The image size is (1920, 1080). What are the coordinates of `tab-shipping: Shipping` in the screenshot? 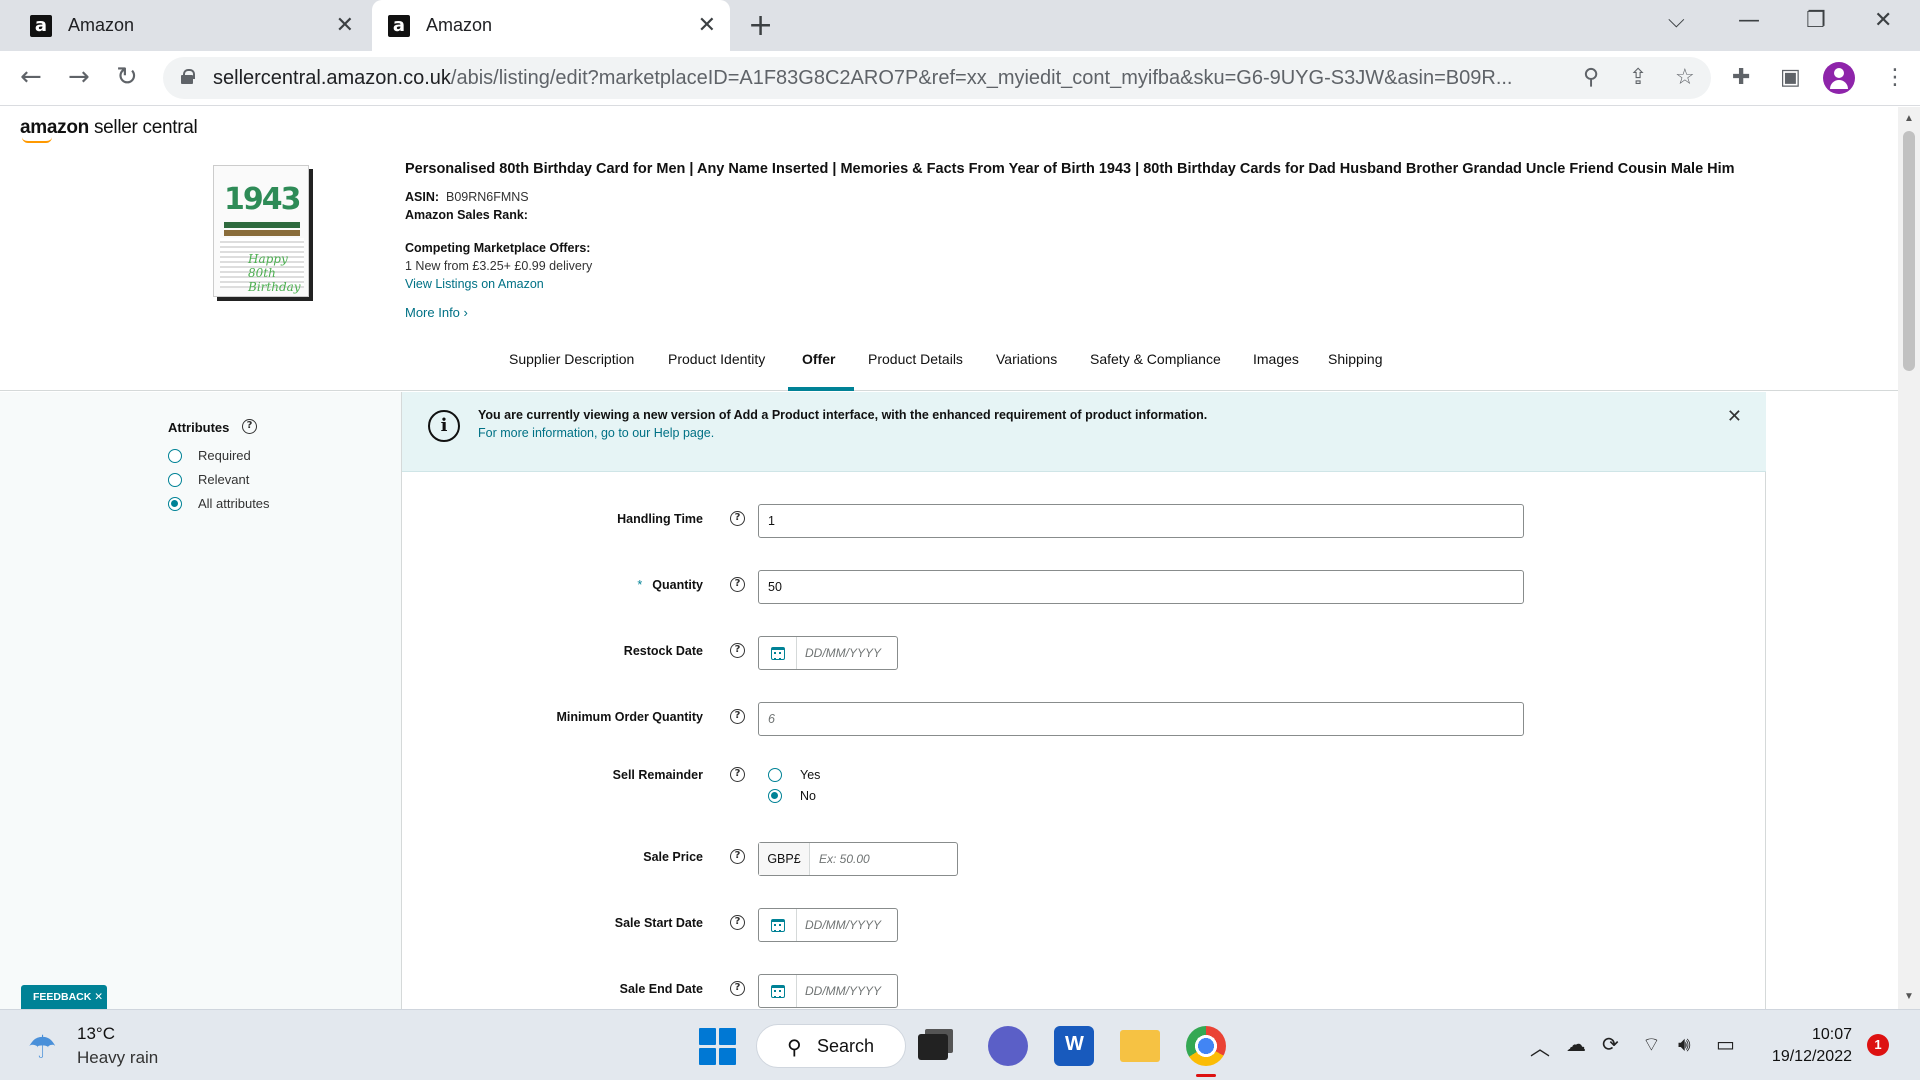 It's located at (1355, 359).